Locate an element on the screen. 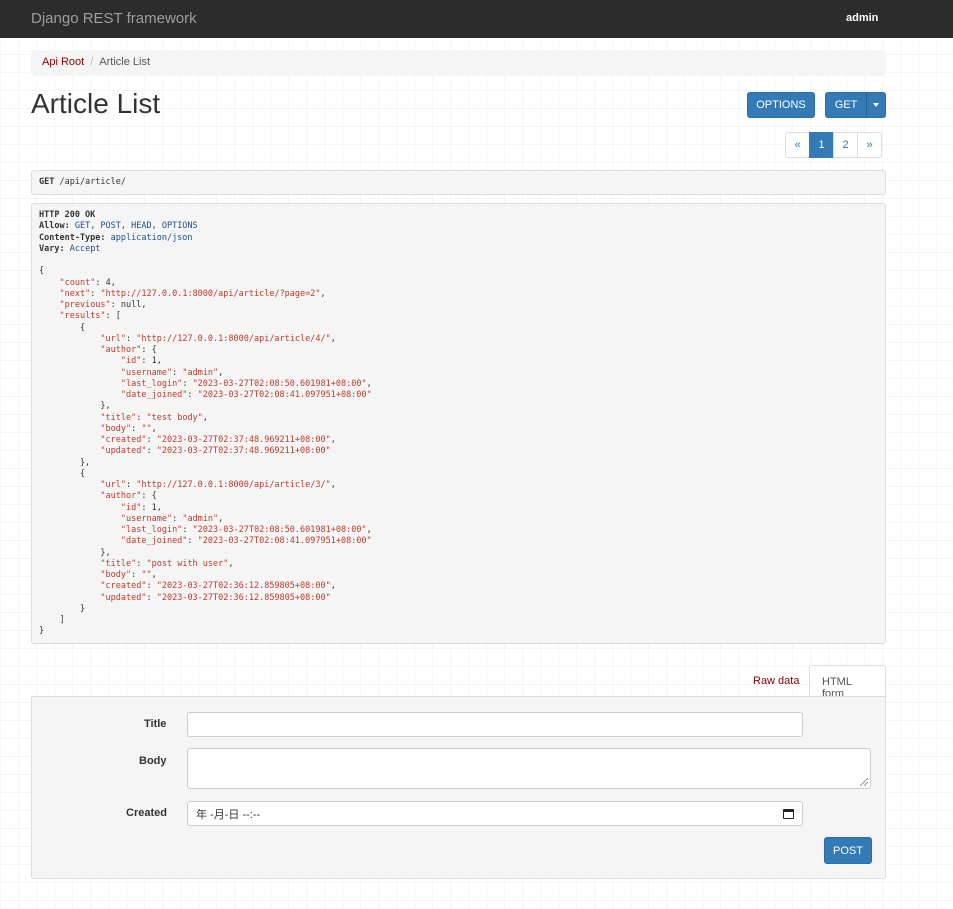 Image resolution: width=953 pixels, height=909 pixels. pagination-page-1: 1 is located at coordinates (821, 145).